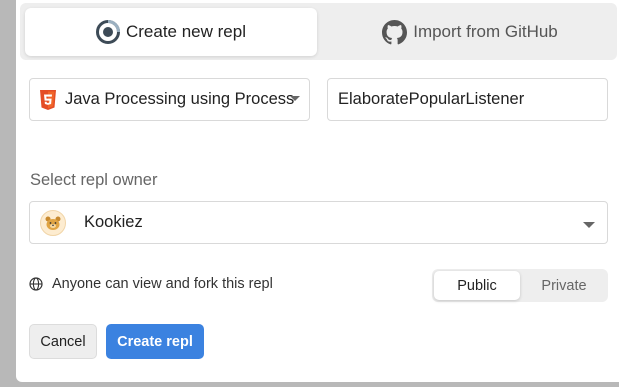  I want to click on replit-logo-icon, so click(107, 32).